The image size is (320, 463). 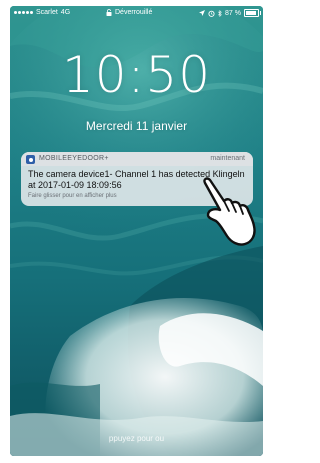 What do you see at coordinates (136, 438) in the screenshot?
I see `unlock-hint: ppuyez pour ou` at bounding box center [136, 438].